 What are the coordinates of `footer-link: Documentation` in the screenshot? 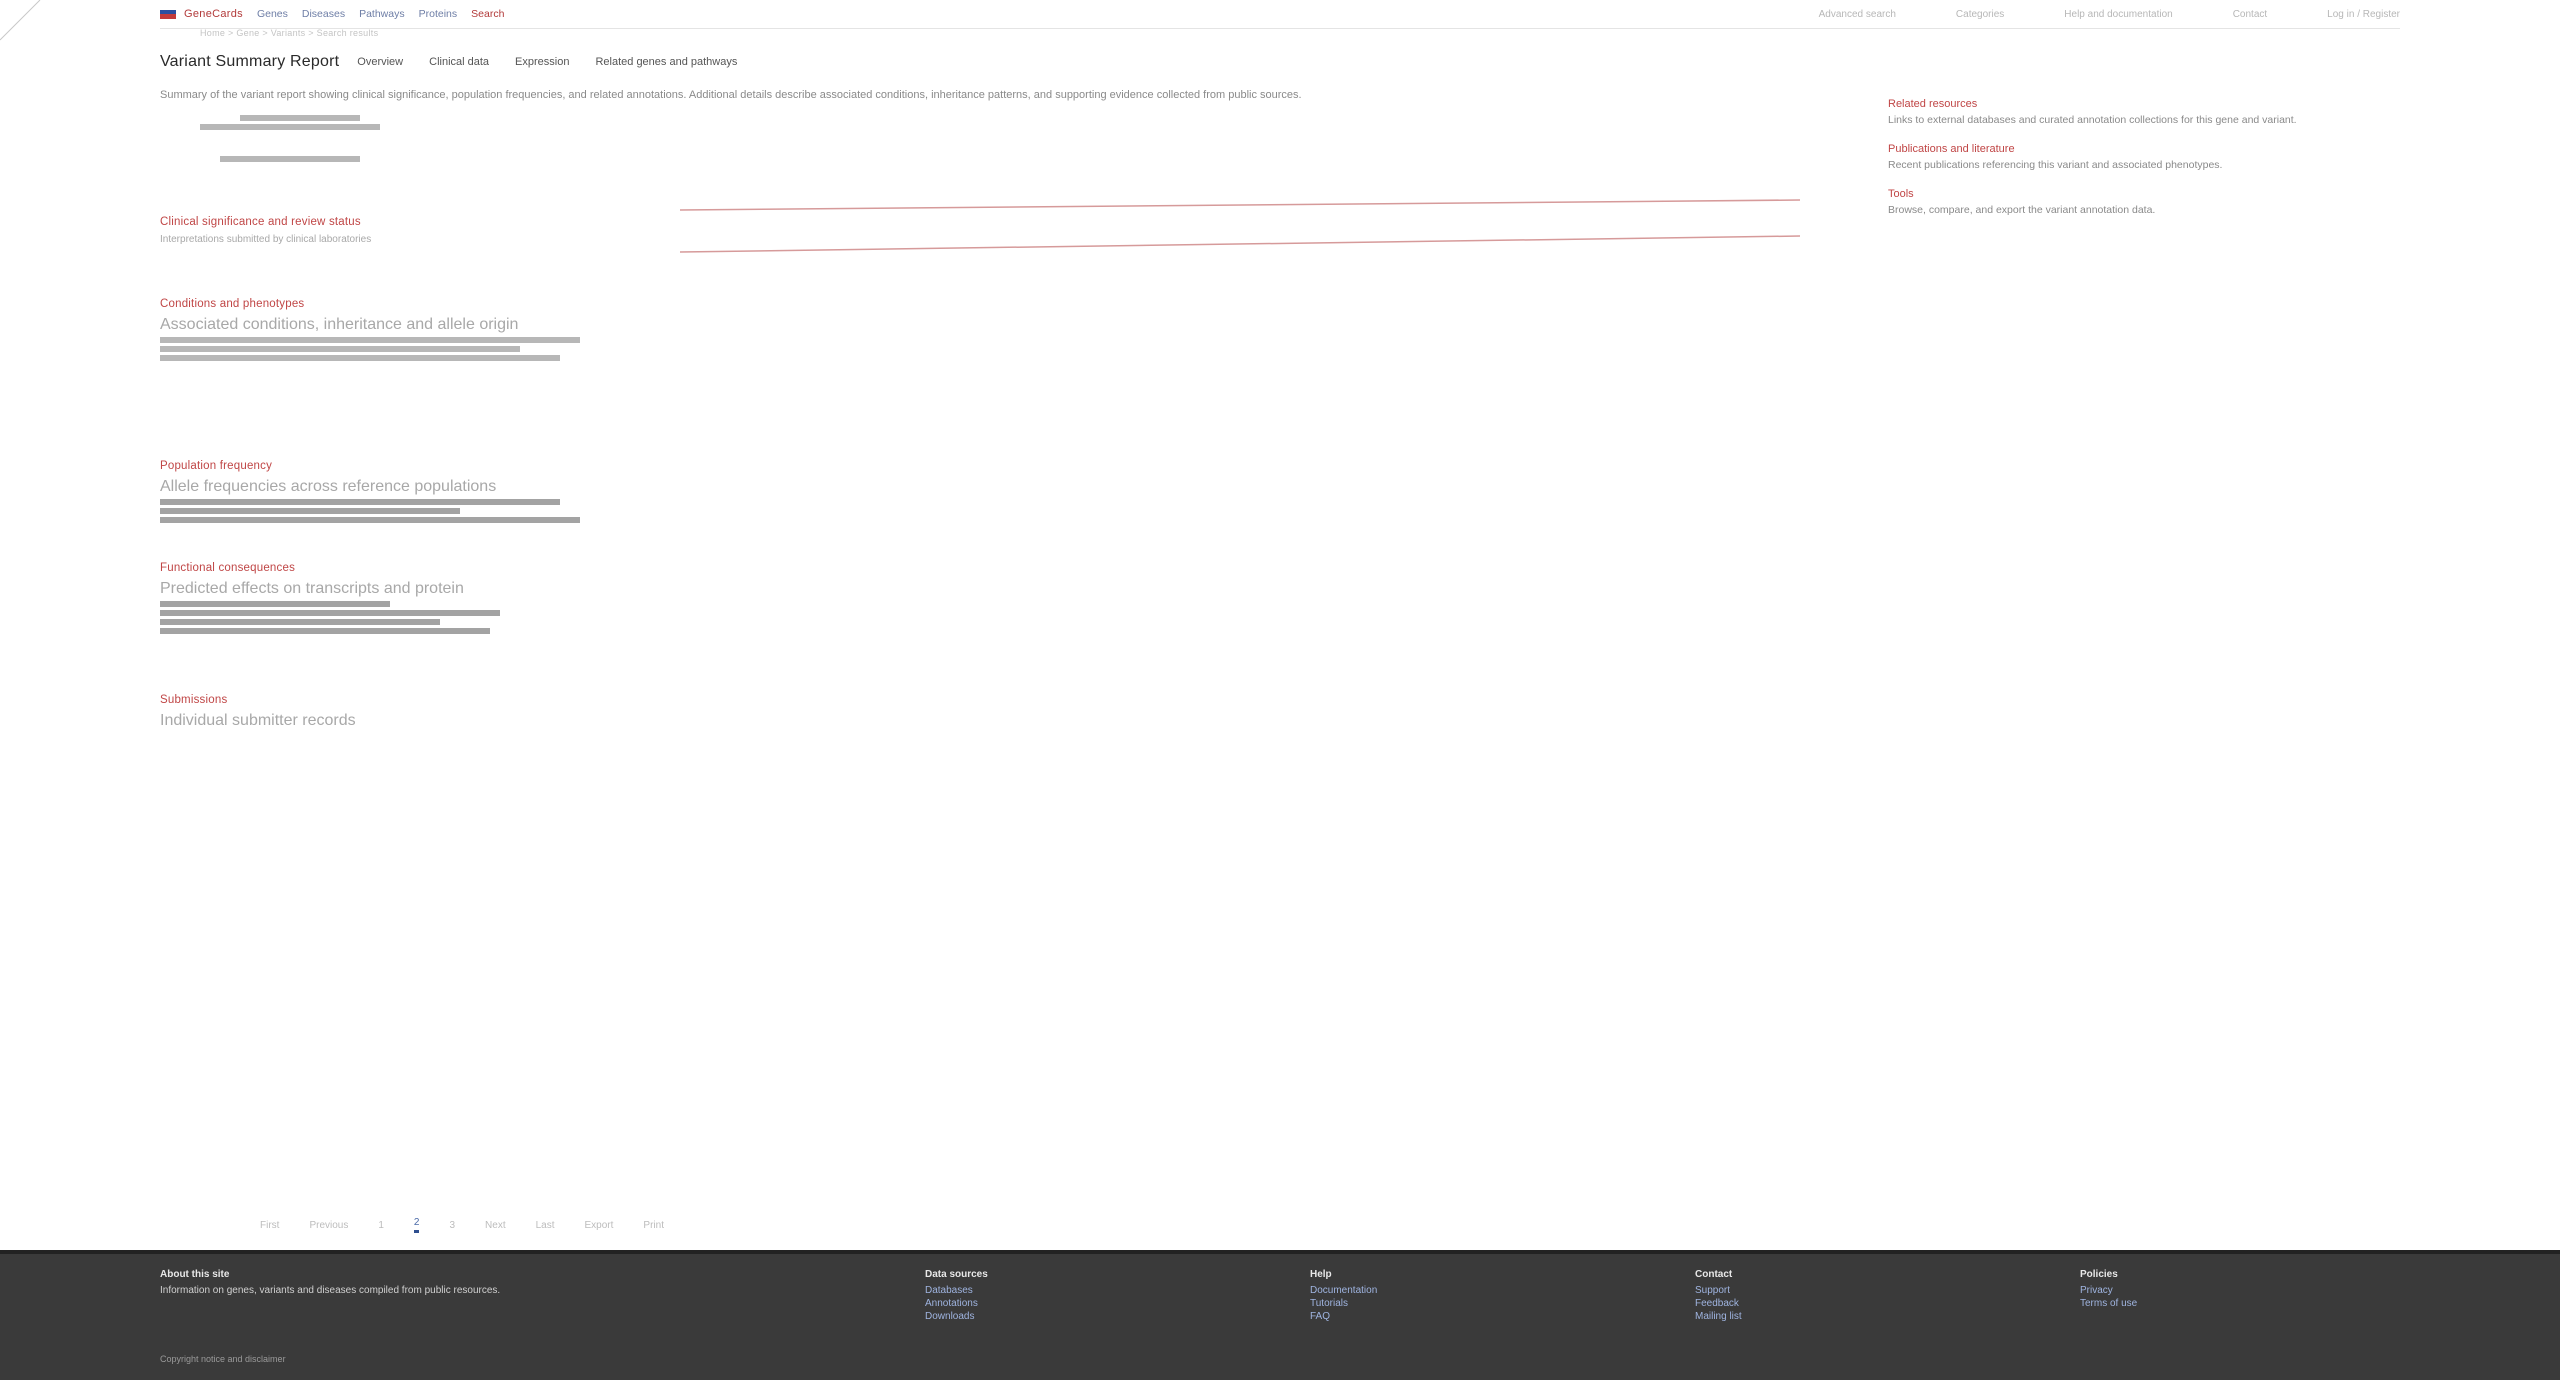 It's located at (1343, 1290).